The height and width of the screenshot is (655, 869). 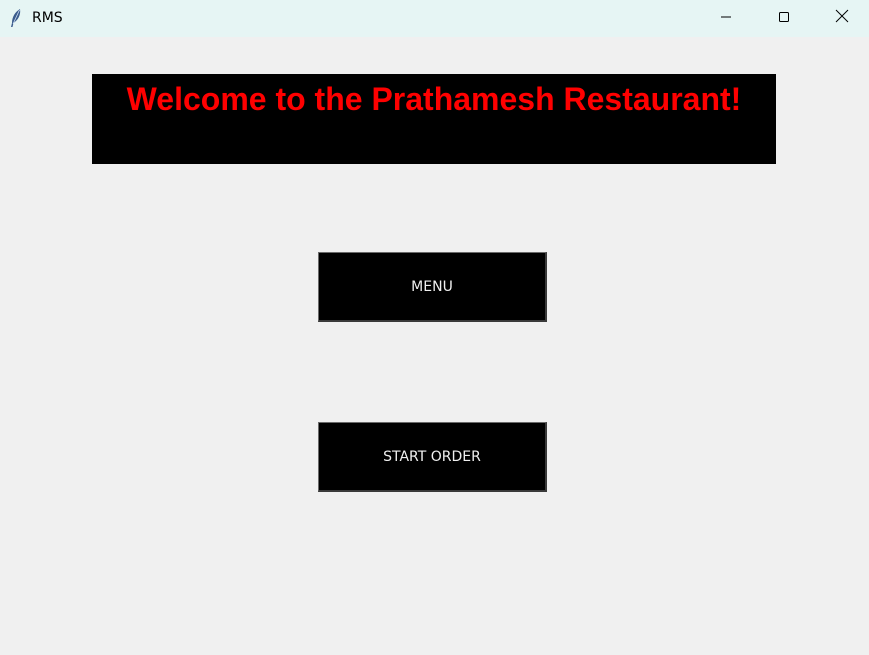 I want to click on minimize-icon, so click(x=726, y=19).